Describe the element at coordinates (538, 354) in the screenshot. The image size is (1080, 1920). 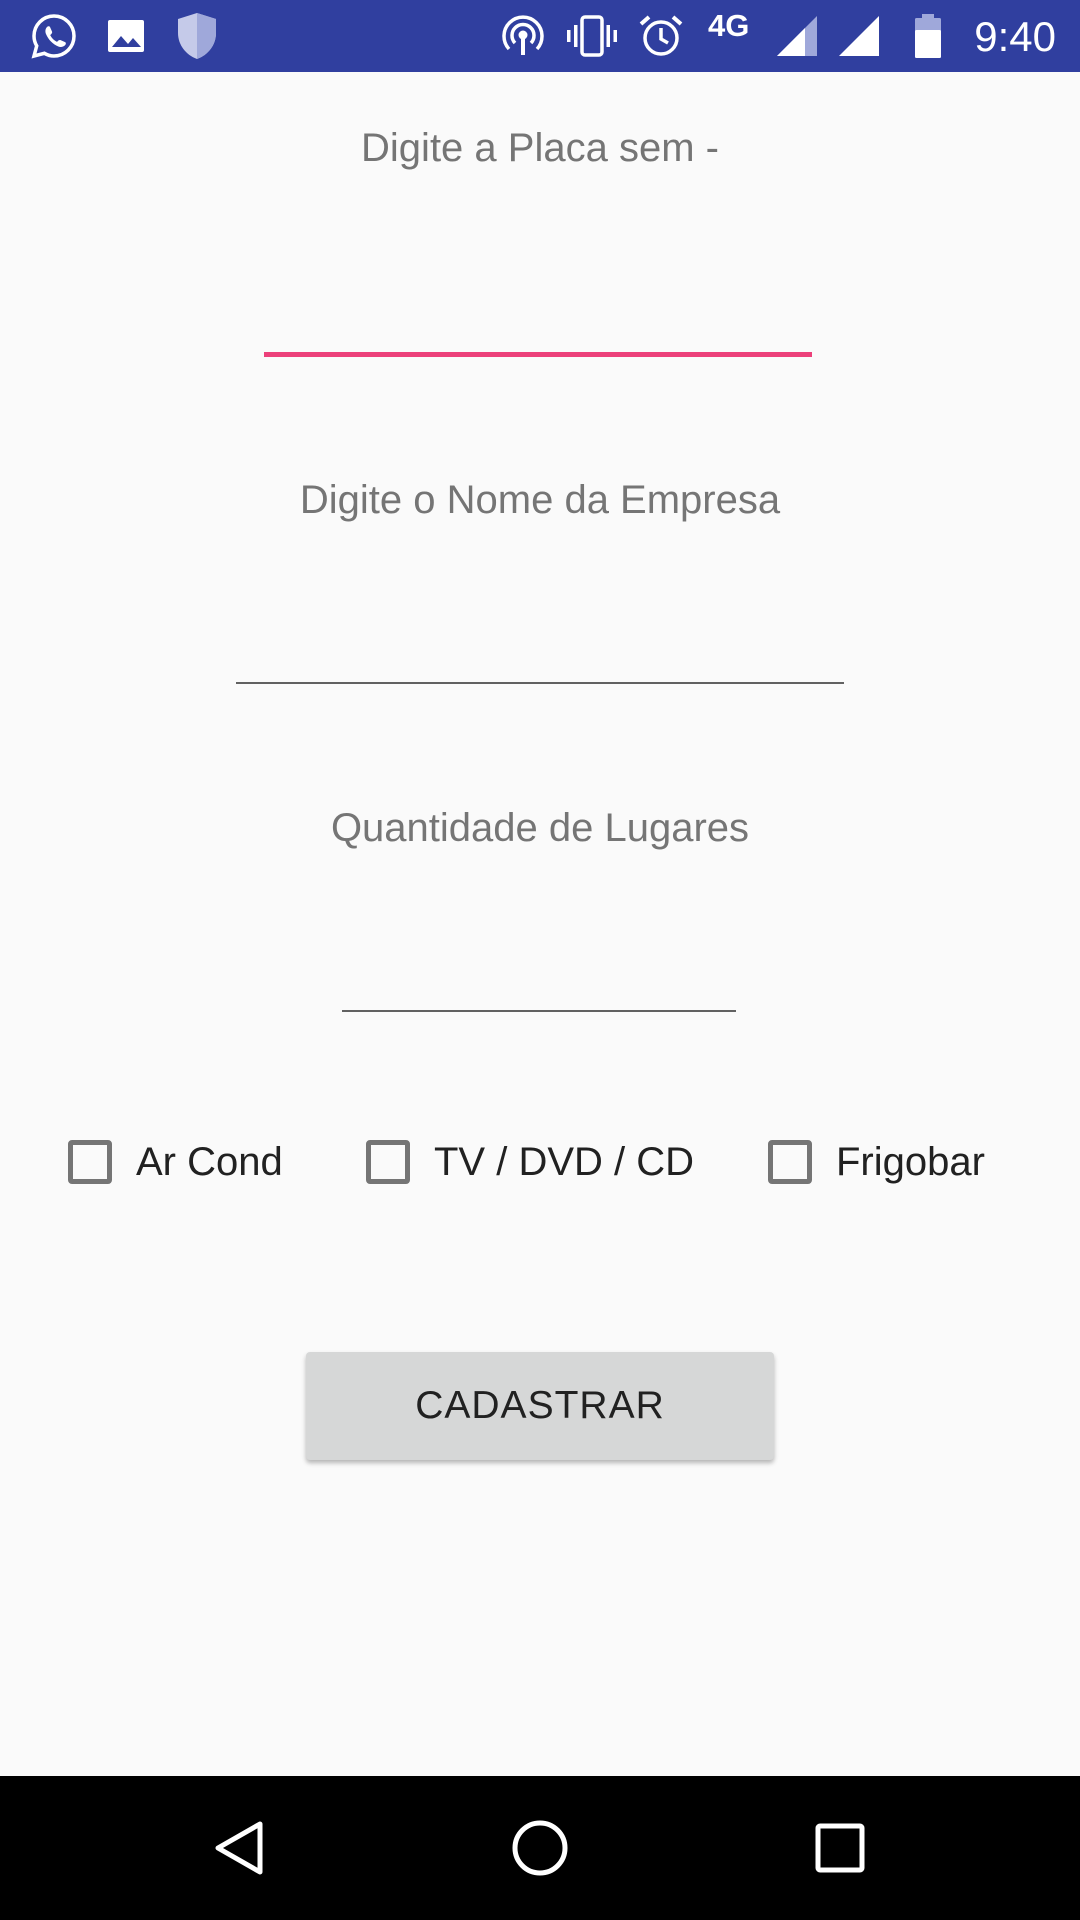
I see `plate-field` at that location.